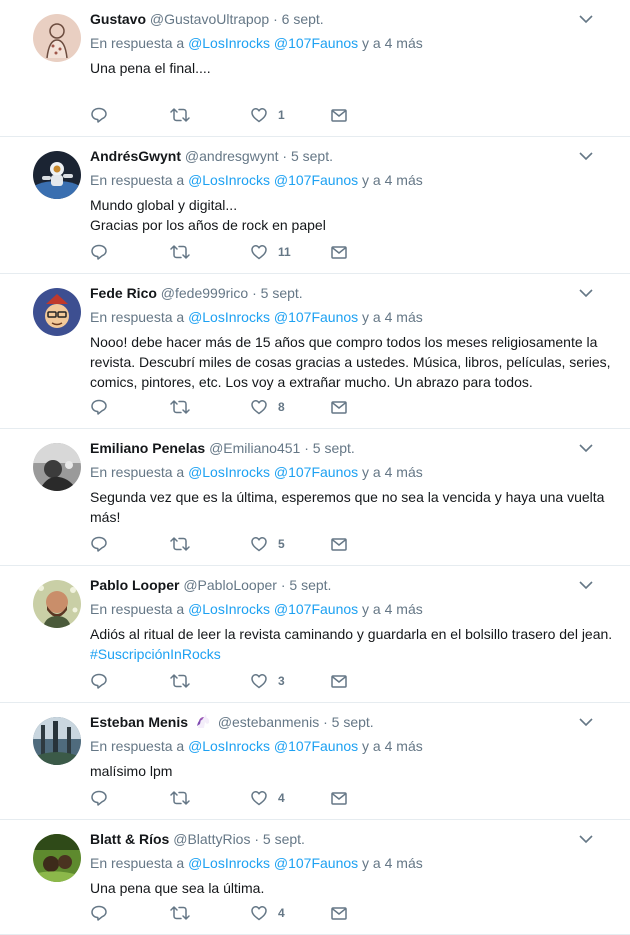  Describe the element at coordinates (129, 839) in the screenshot. I see `user-name: Blatt & Ríos` at that location.